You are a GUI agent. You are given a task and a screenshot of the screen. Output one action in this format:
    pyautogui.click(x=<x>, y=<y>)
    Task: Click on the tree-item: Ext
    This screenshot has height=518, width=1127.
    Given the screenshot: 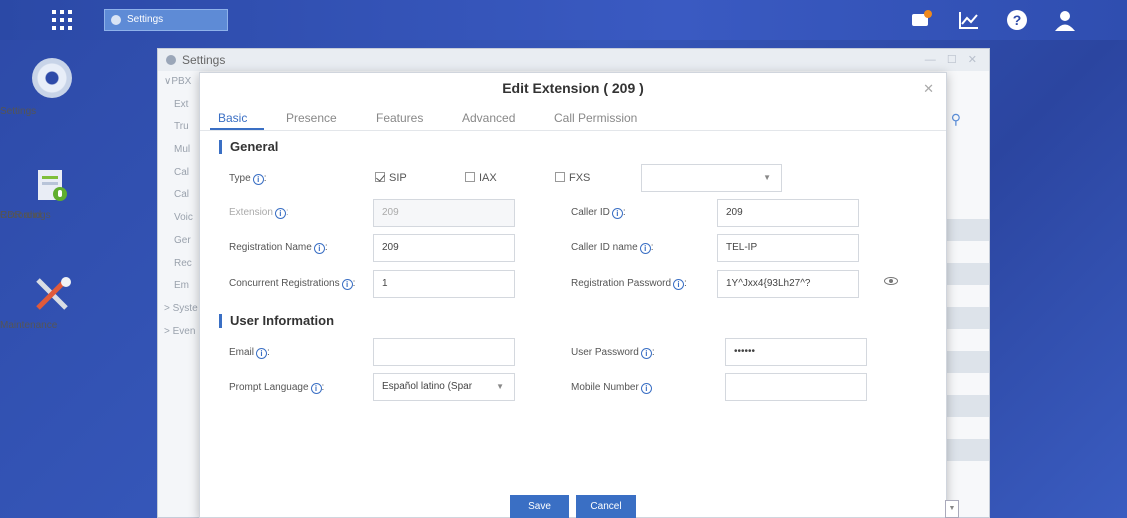 What is the action you would take?
    pyautogui.click(x=180, y=105)
    